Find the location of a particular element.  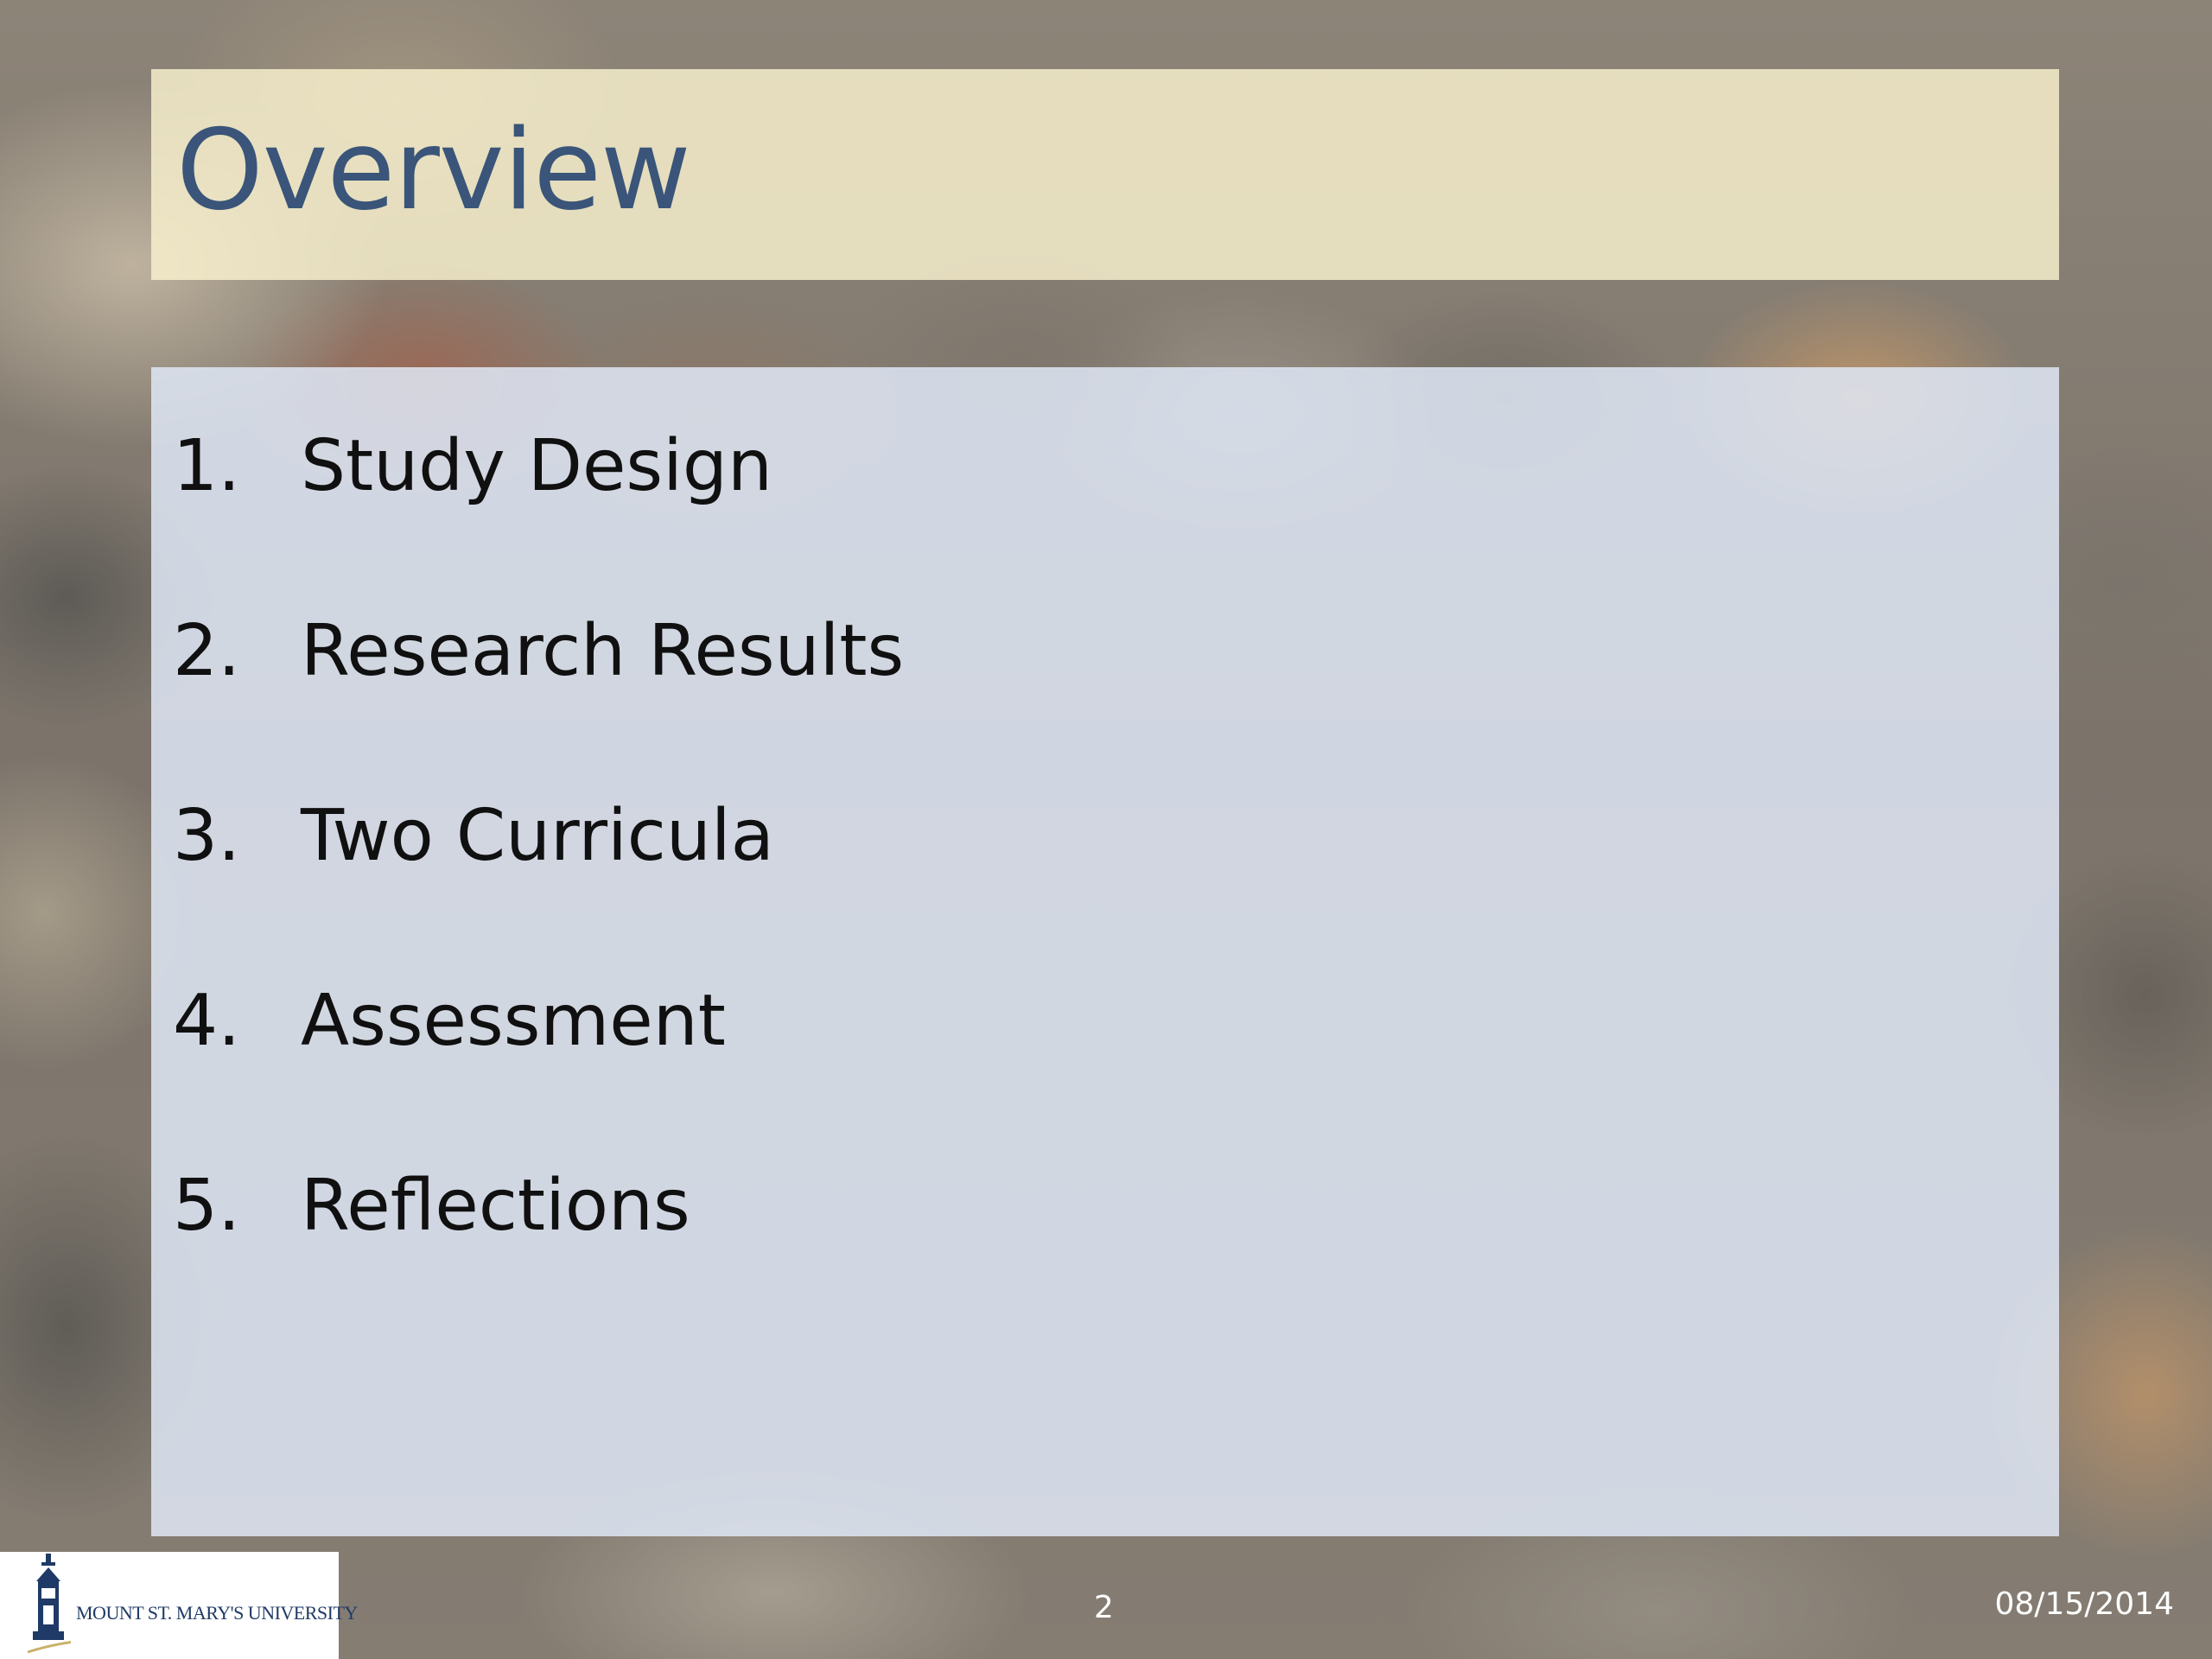

university-logo: MOUNT ST. MARY'S UNIVERSITY is located at coordinates (179, 1605).